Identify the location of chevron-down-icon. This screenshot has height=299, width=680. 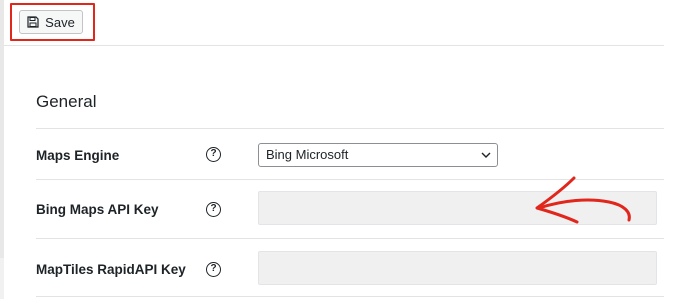
(486, 155).